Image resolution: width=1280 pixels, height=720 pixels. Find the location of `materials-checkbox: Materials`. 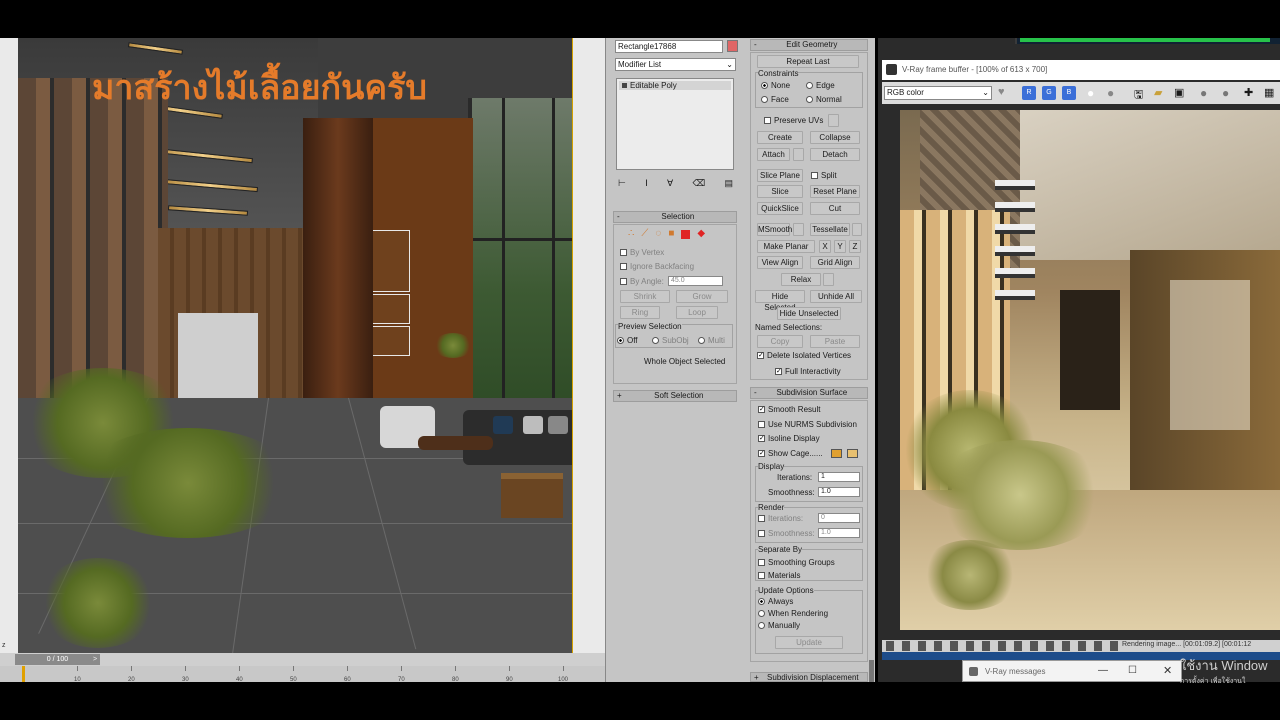

materials-checkbox: Materials is located at coordinates (779, 575).